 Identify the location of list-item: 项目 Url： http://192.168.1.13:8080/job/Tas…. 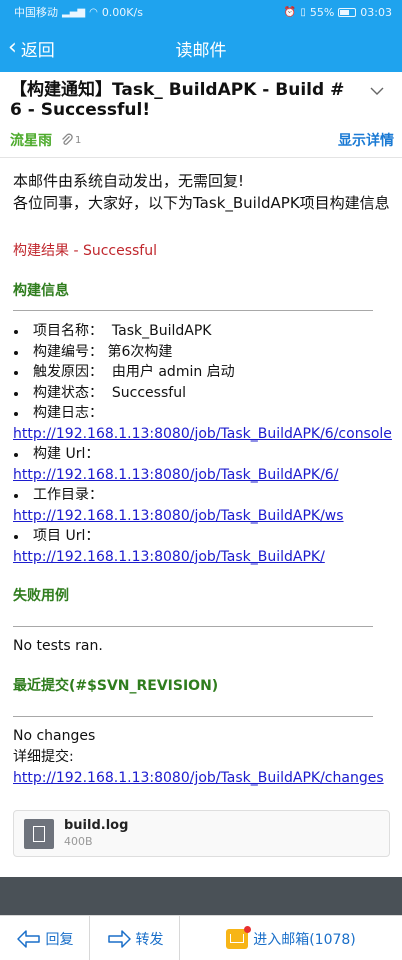
(202, 546).